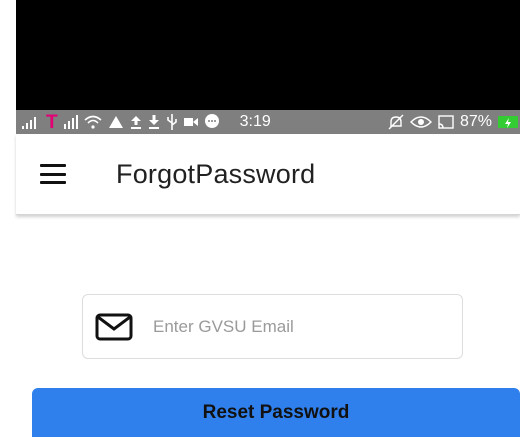 This screenshot has height=437, width=520. I want to click on status-bar: T 3:19 87%, so click(268, 122).